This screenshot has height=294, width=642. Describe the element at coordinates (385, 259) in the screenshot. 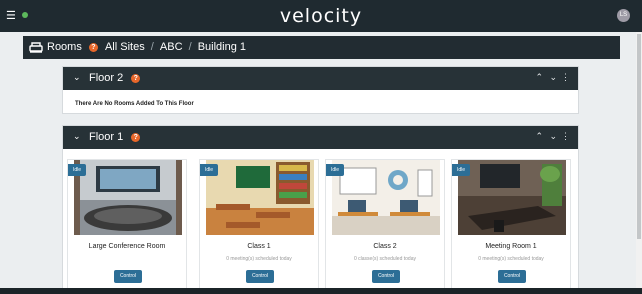

I see `room-schedule: 0 classe(s) scheduled today` at that location.